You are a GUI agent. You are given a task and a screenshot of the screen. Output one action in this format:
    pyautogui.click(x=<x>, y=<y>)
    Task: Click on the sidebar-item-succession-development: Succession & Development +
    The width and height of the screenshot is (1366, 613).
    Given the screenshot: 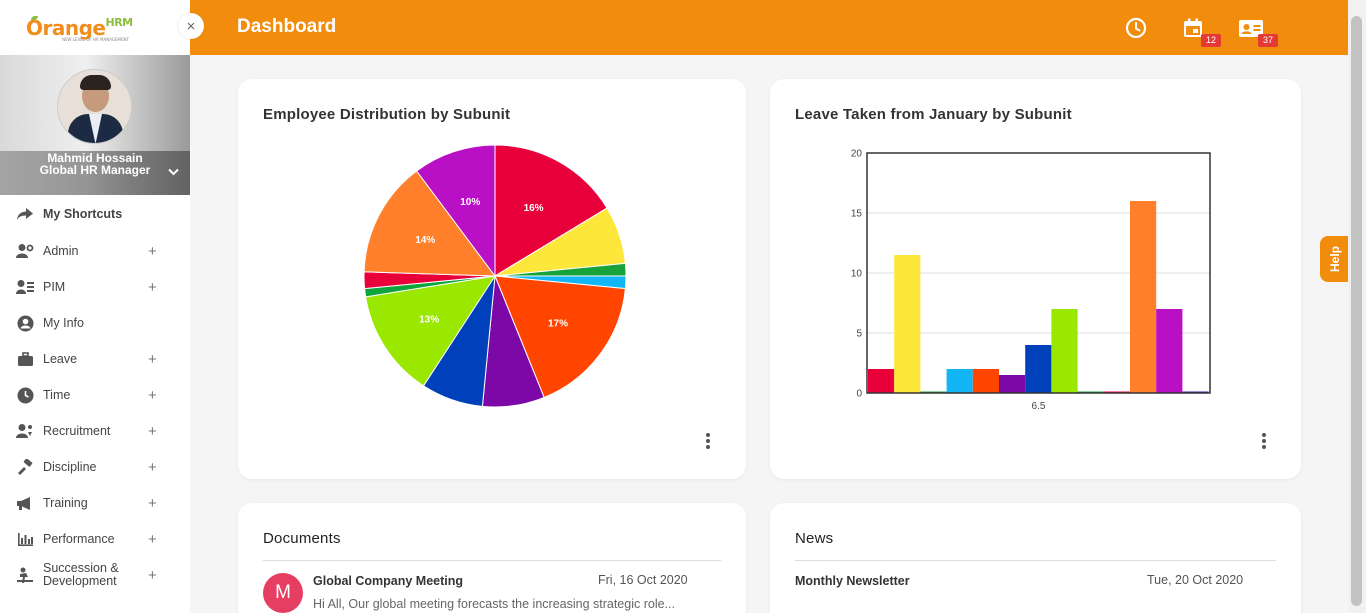 What is the action you would take?
    pyautogui.click(x=95, y=575)
    